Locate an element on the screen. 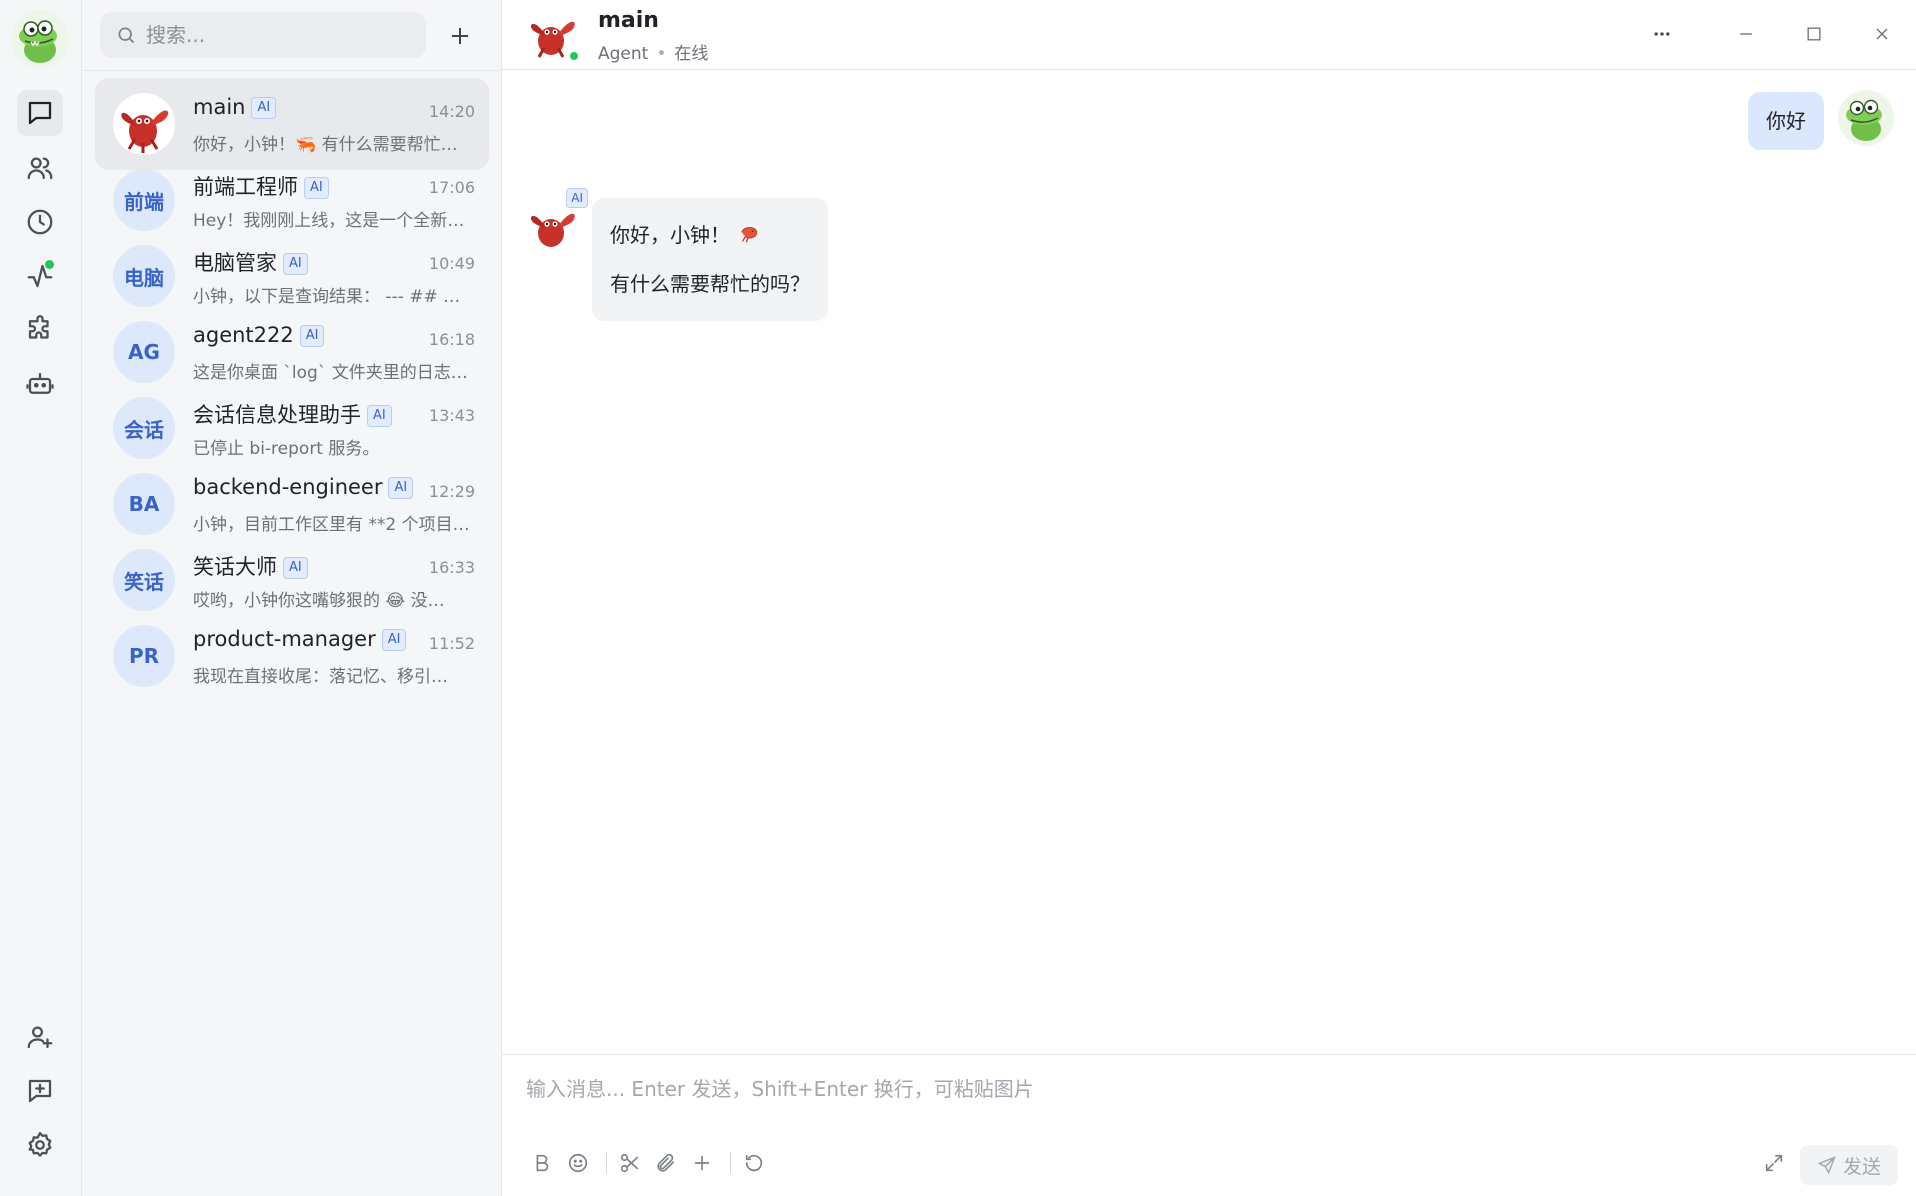 Image resolution: width=1916 pixels, height=1196 pixels. scissors-icon is located at coordinates (629, 1163).